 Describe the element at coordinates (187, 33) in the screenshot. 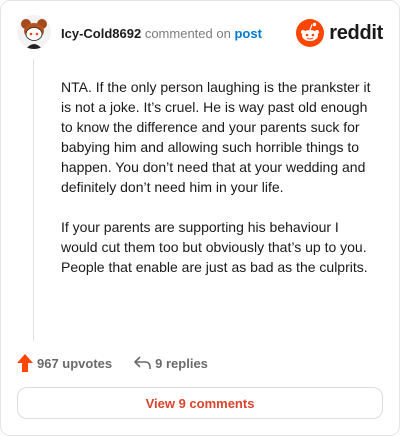

I see `action-text: commented on` at that location.